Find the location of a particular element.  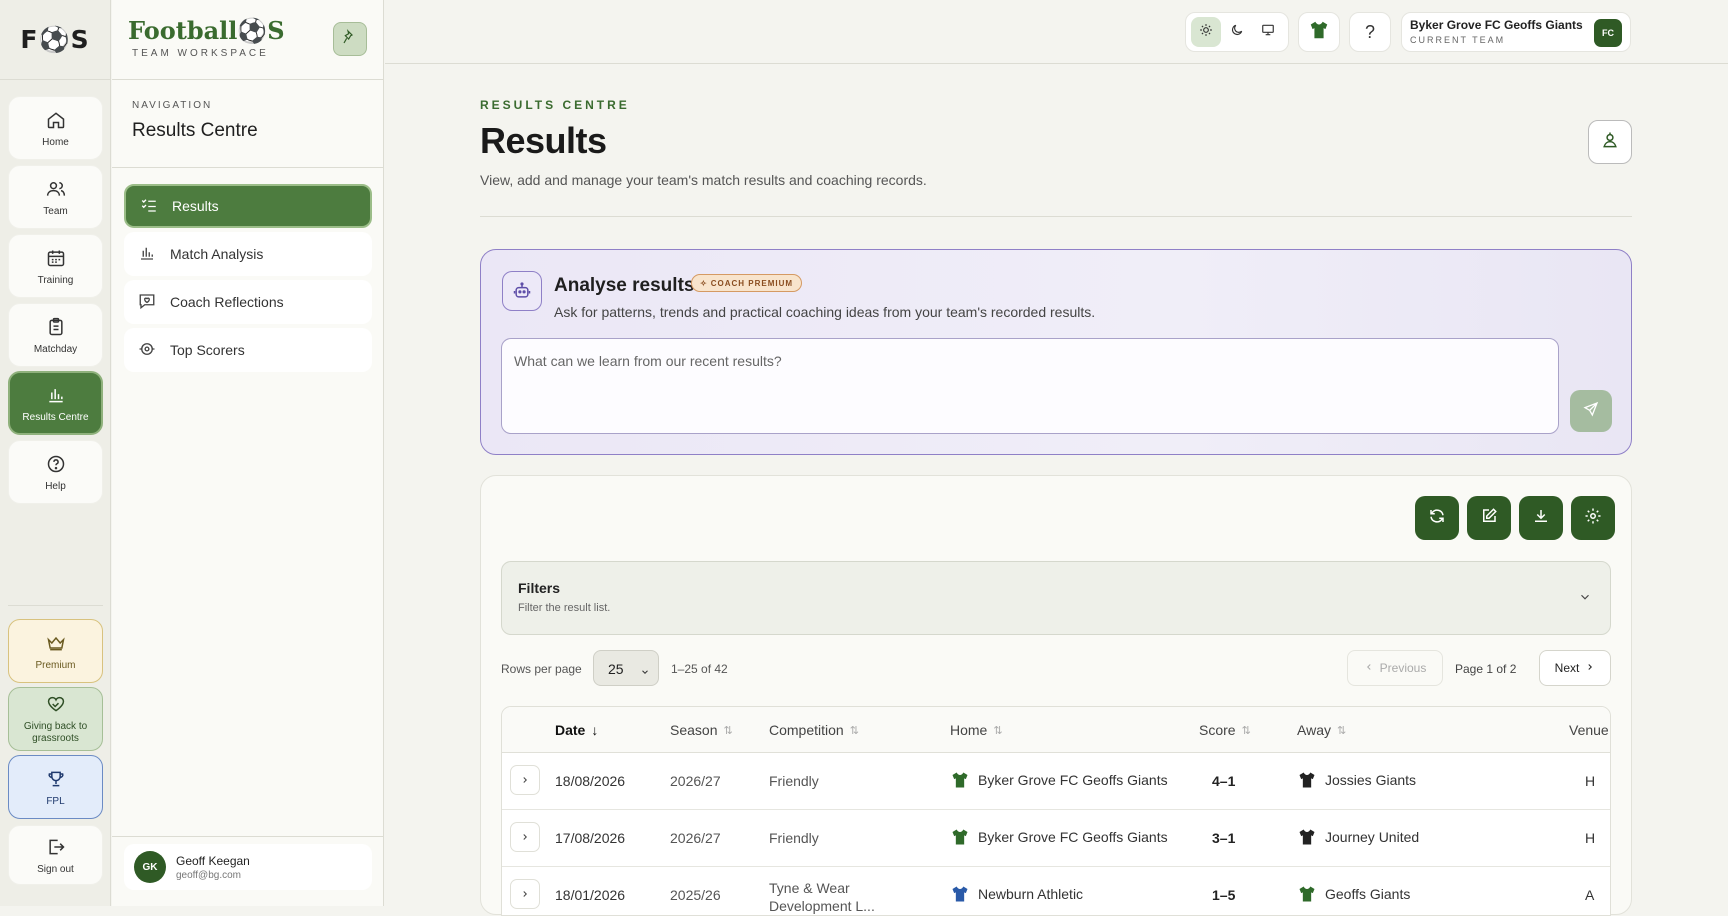

settings-button is located at coordinates (1593, 518).